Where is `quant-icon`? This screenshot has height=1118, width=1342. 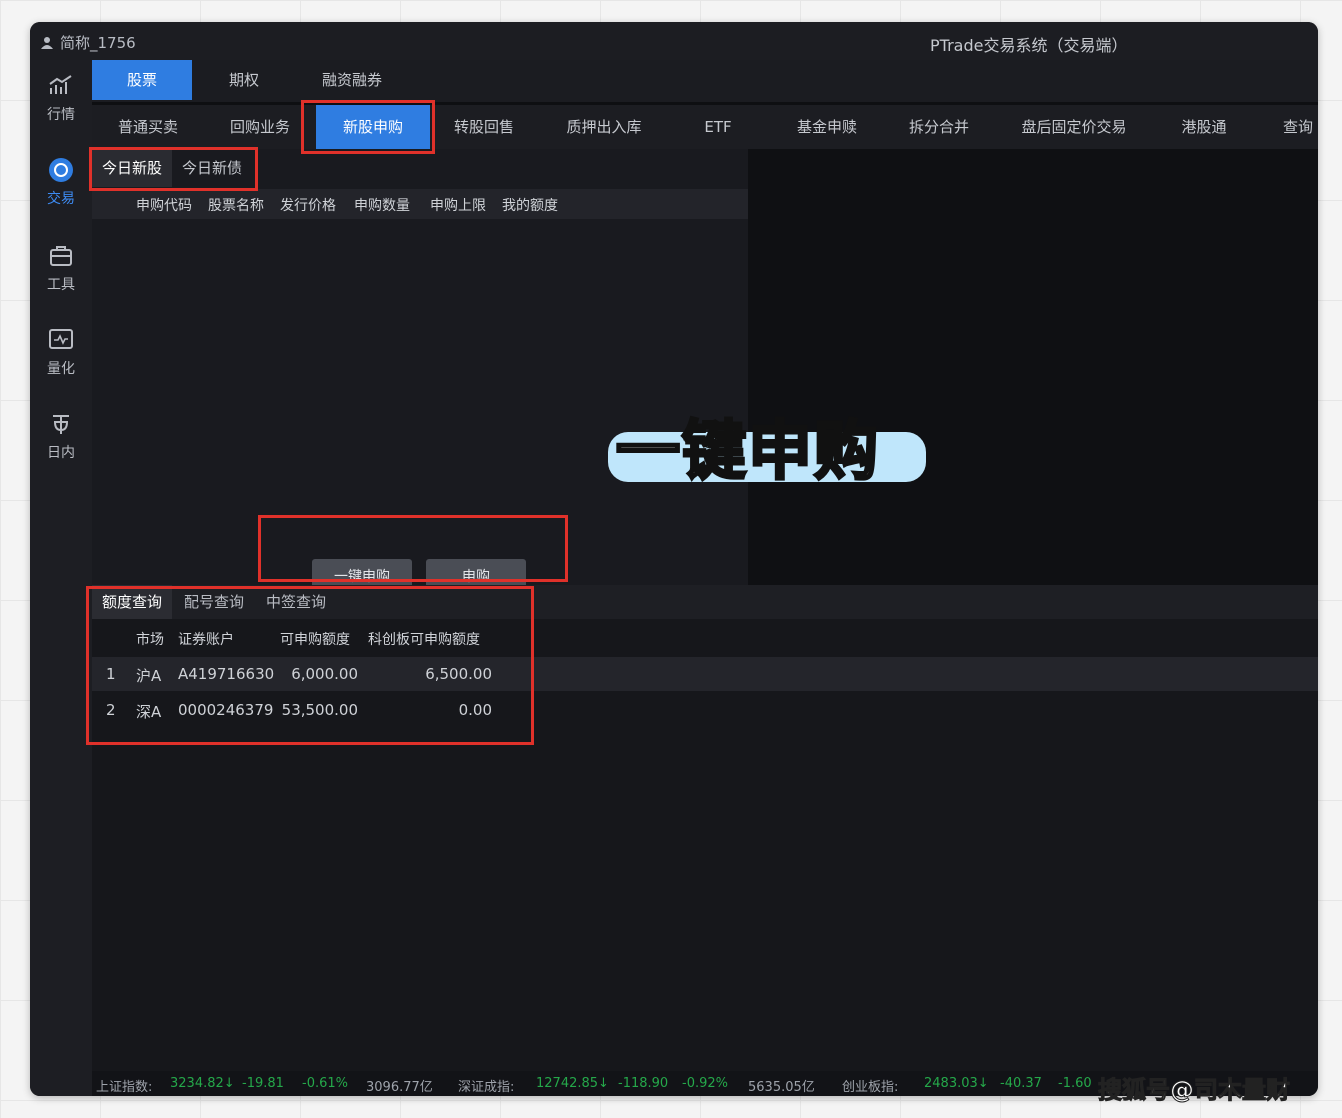 quant-icon is located at coordinates (61, 339).